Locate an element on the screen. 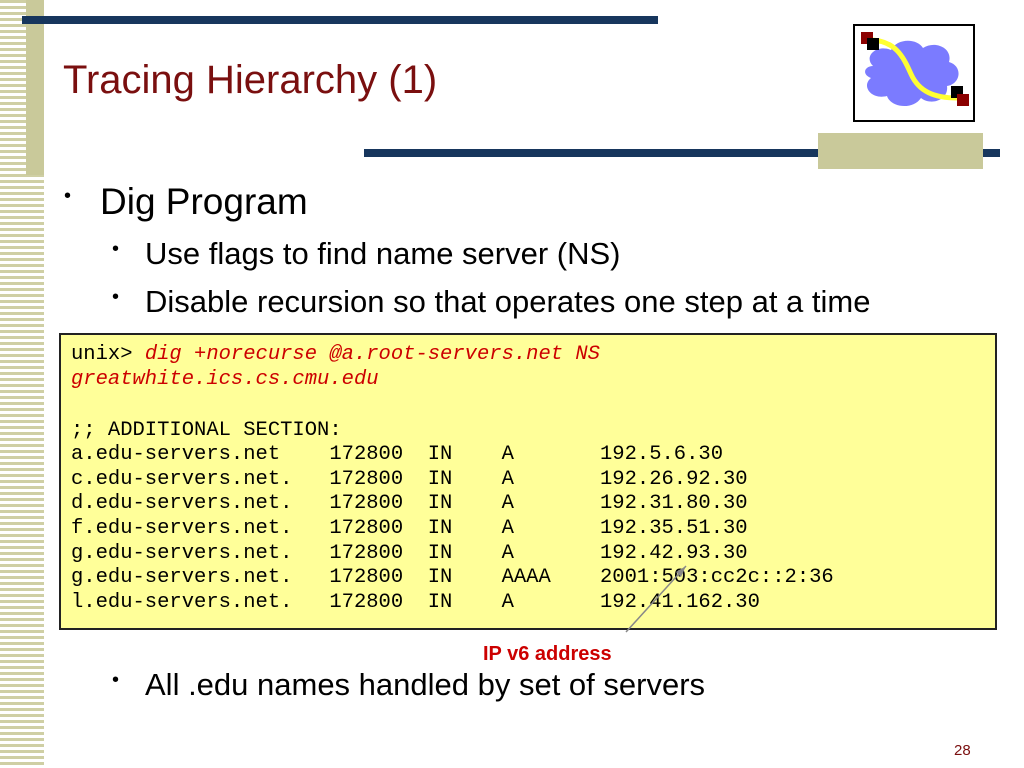 The width and height of the screenshot is (1024, 768). tan-accent-block is located at coordinates (900, 151).